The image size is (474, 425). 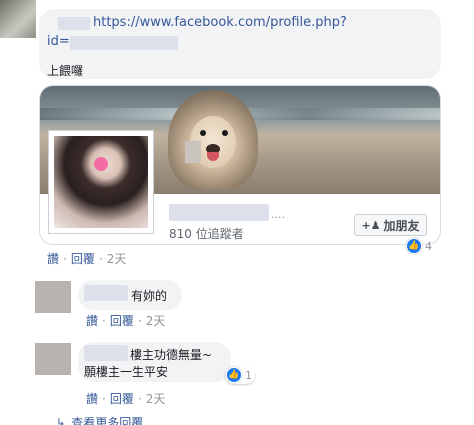 What do you see at coordinates (149, 296) in the screenshot?
I see `reply-text: 有妳的` at bounding box center [149, 296].